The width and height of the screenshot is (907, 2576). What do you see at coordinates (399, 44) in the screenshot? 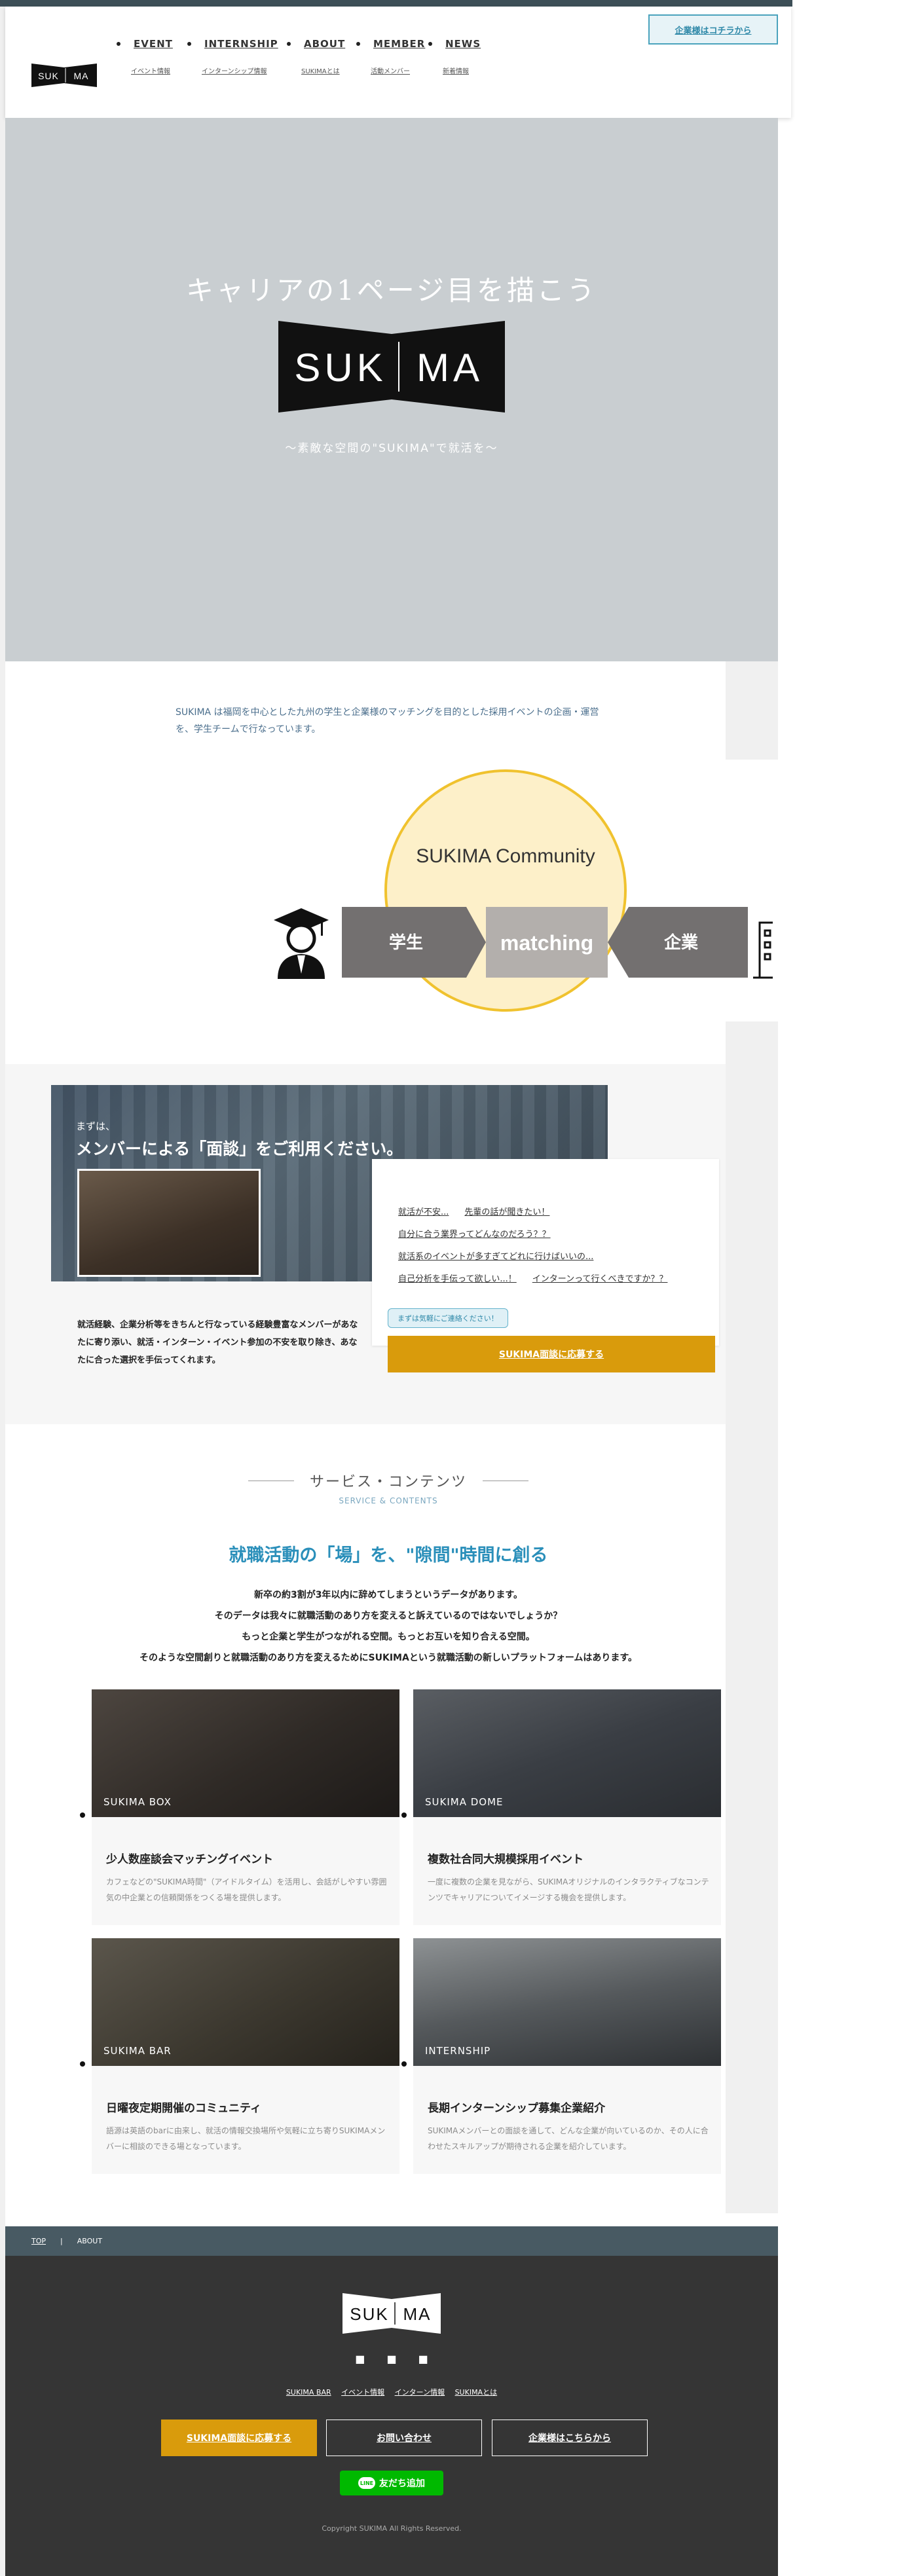
I see `nav-member-label: MEMBER` at bounding box center [399, 44].